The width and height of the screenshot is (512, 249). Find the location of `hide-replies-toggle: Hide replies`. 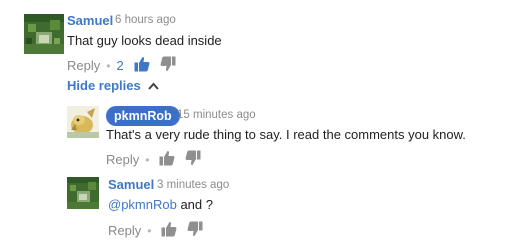

hide-replies-toggle: Hide replies is located at coordinates (113, 85).